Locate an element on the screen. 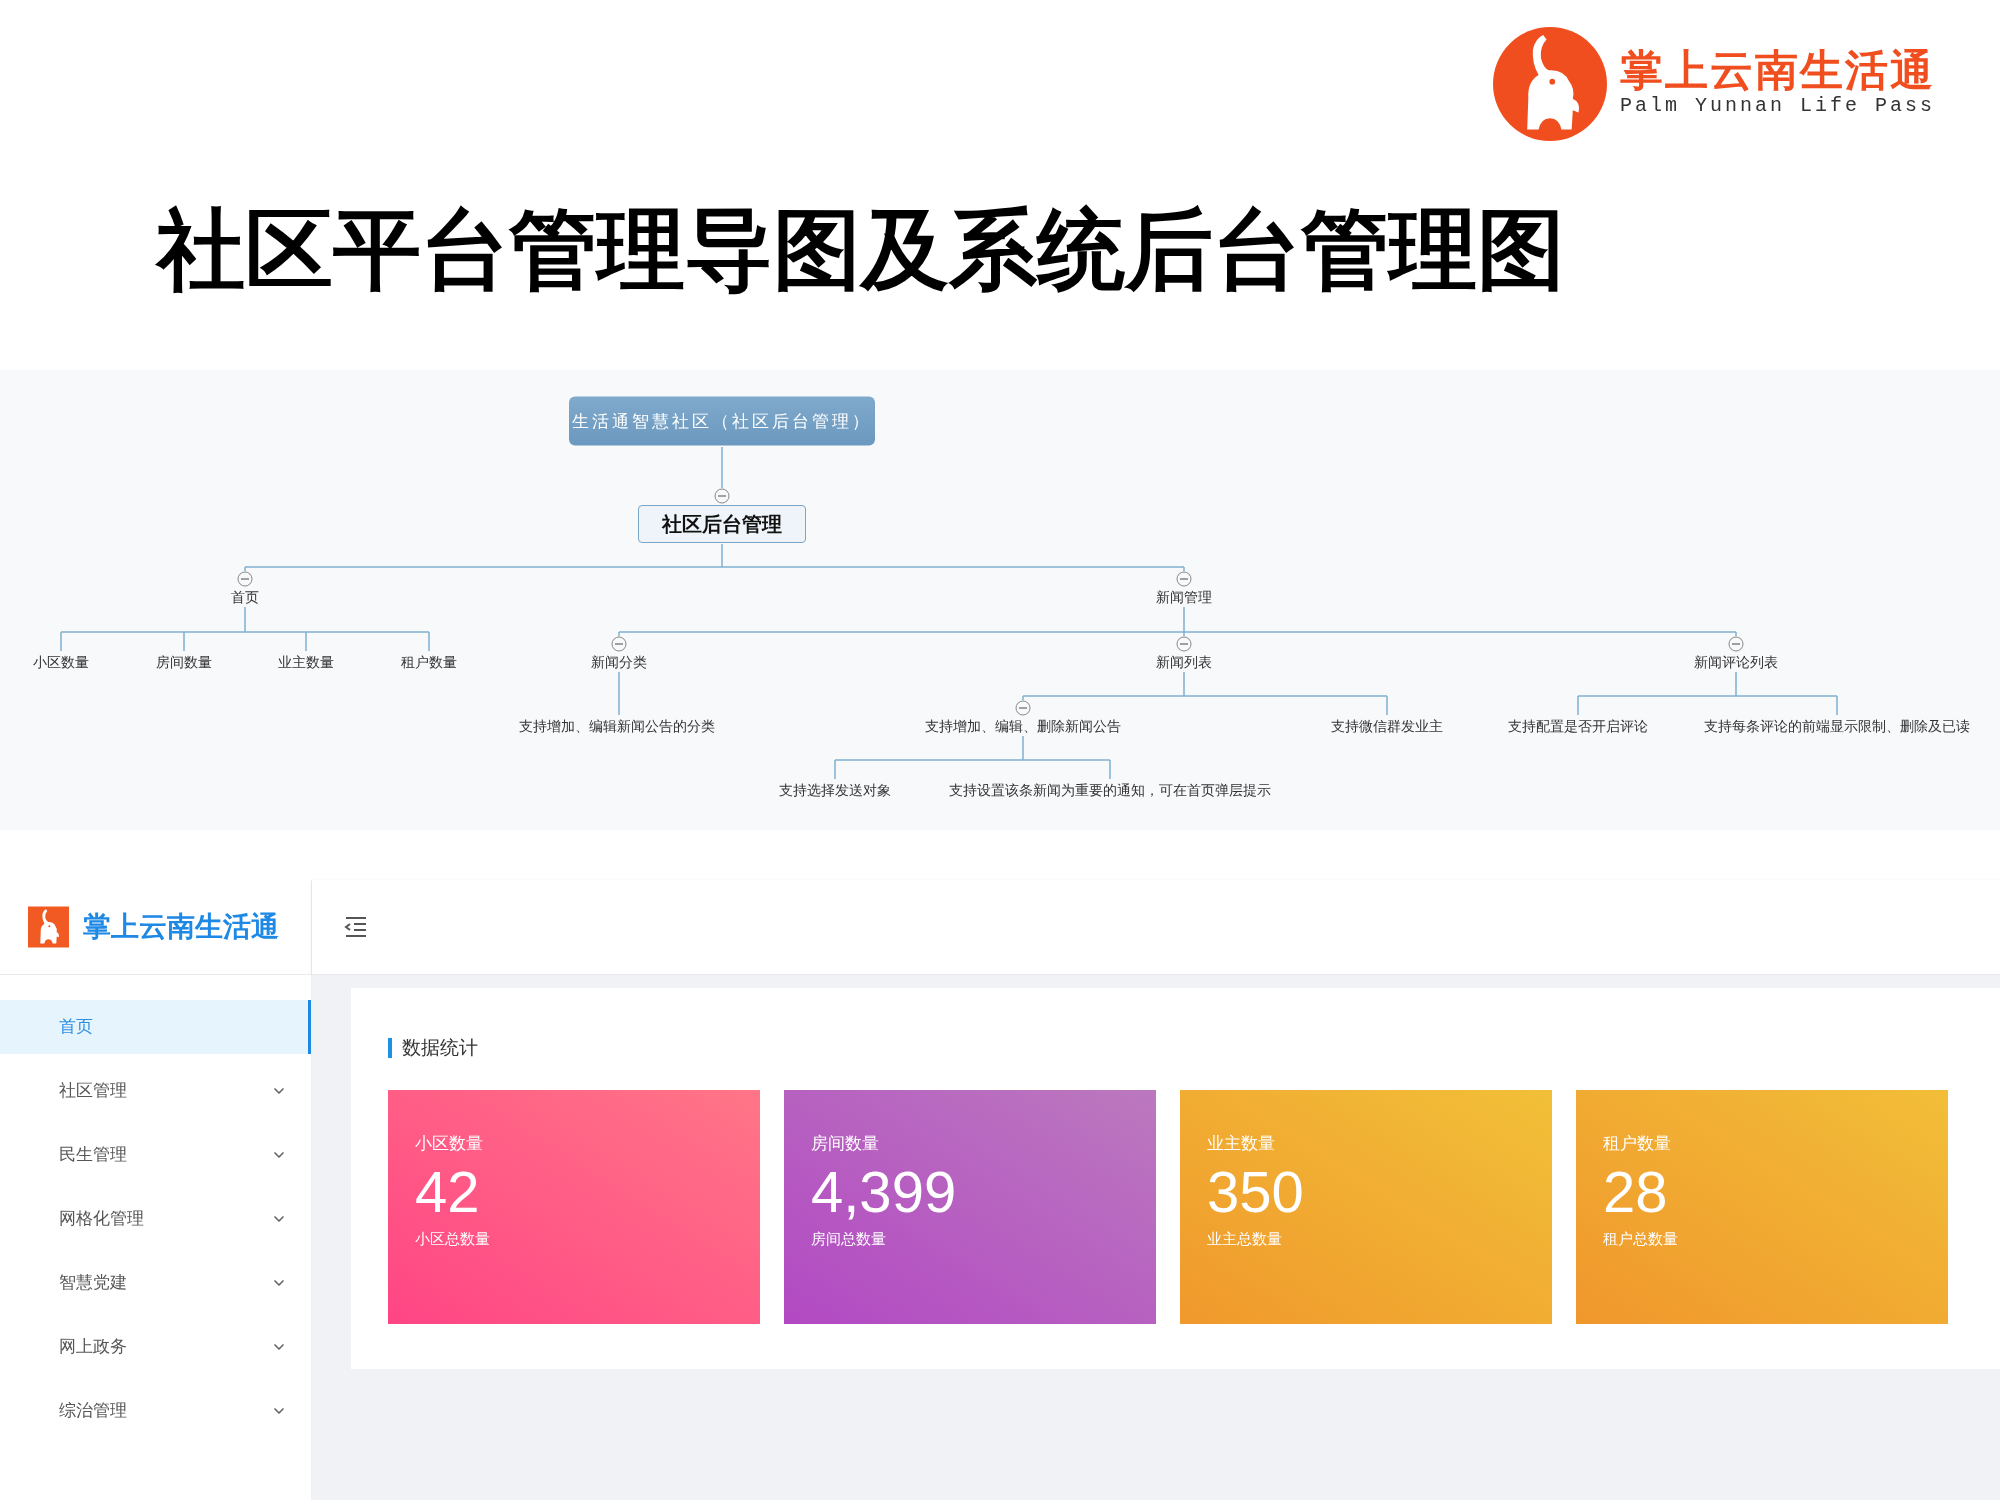 The image size is (2000, 1500). node-label: 小区数量 is located at coordinates (61, 662).